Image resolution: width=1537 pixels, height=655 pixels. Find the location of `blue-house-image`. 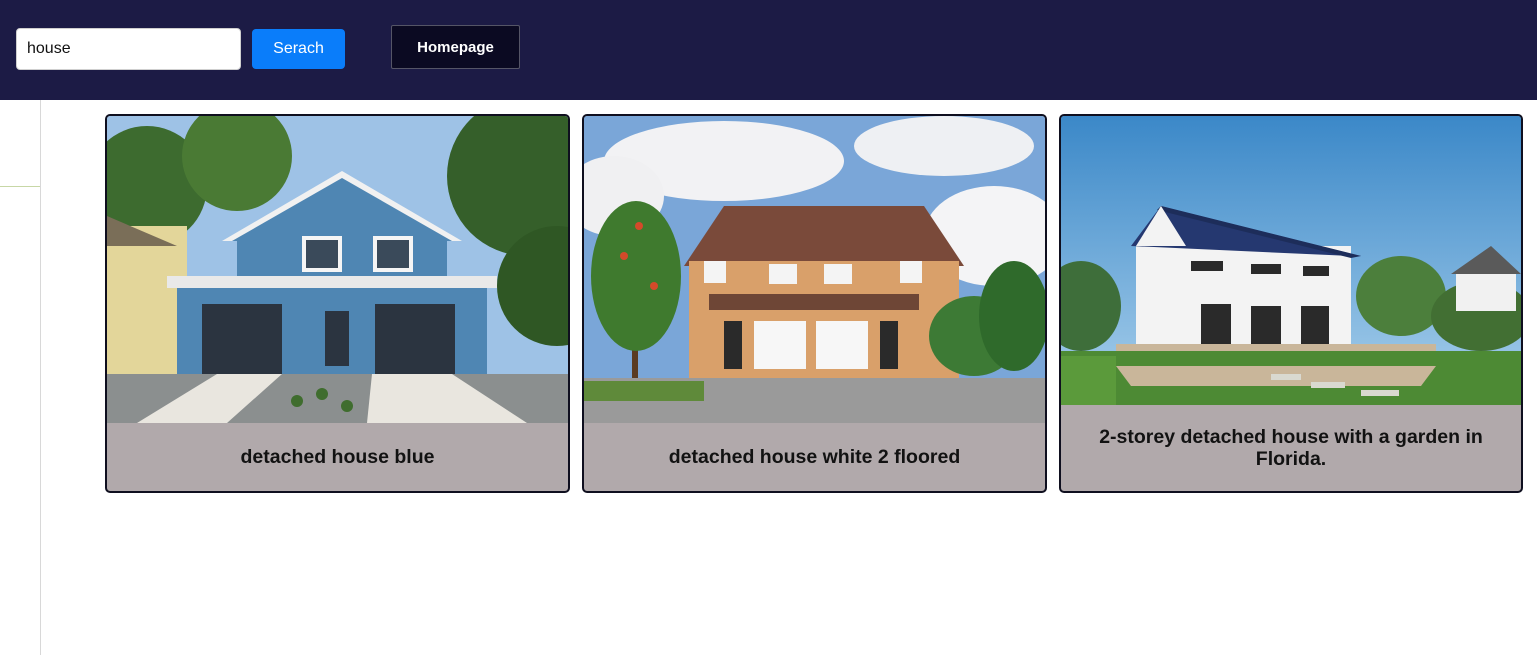

blue-house-image is located at coordinates (337, 269).